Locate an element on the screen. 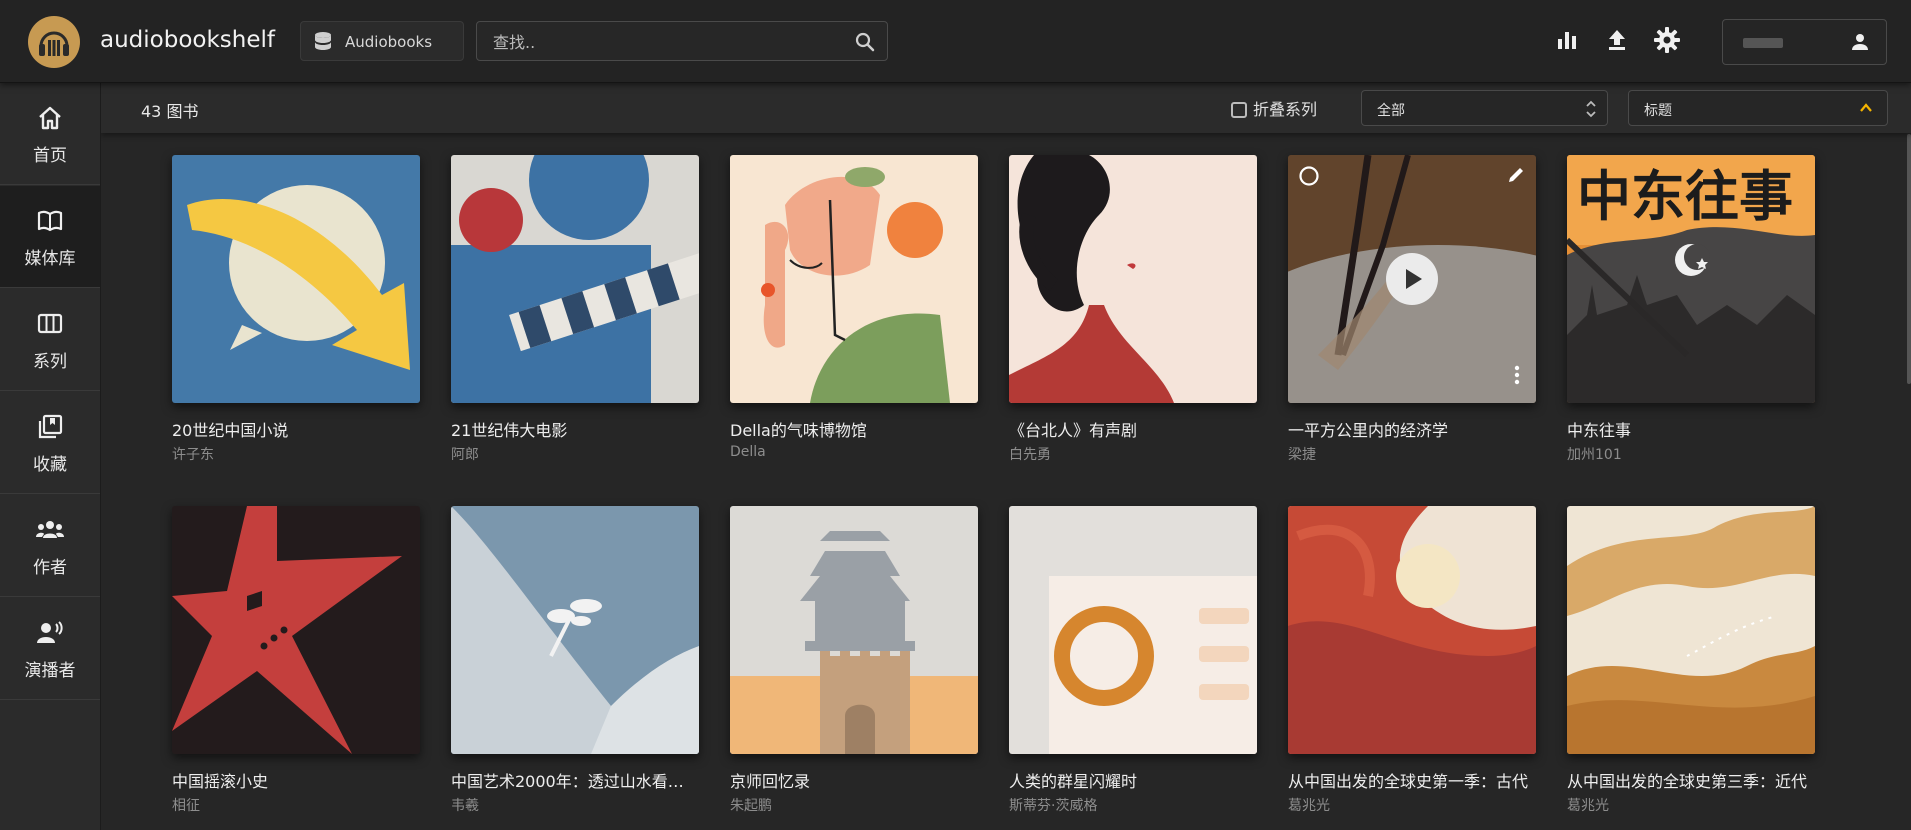 The width and height of the screenshot is (1911, 830). search-box is located at coordinates (682, 41).